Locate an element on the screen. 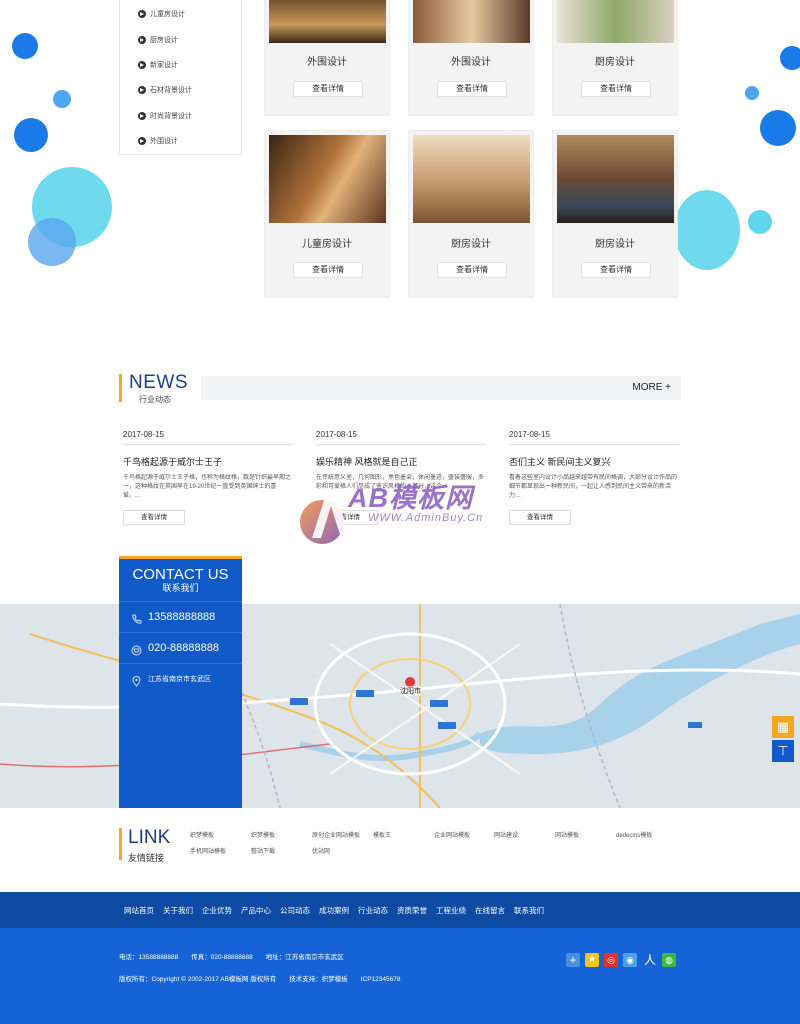 The width and height of the screenshot is (800, 1024). contact-address: 江苏省南京市玄武区 is located at coordinates (179, 679).